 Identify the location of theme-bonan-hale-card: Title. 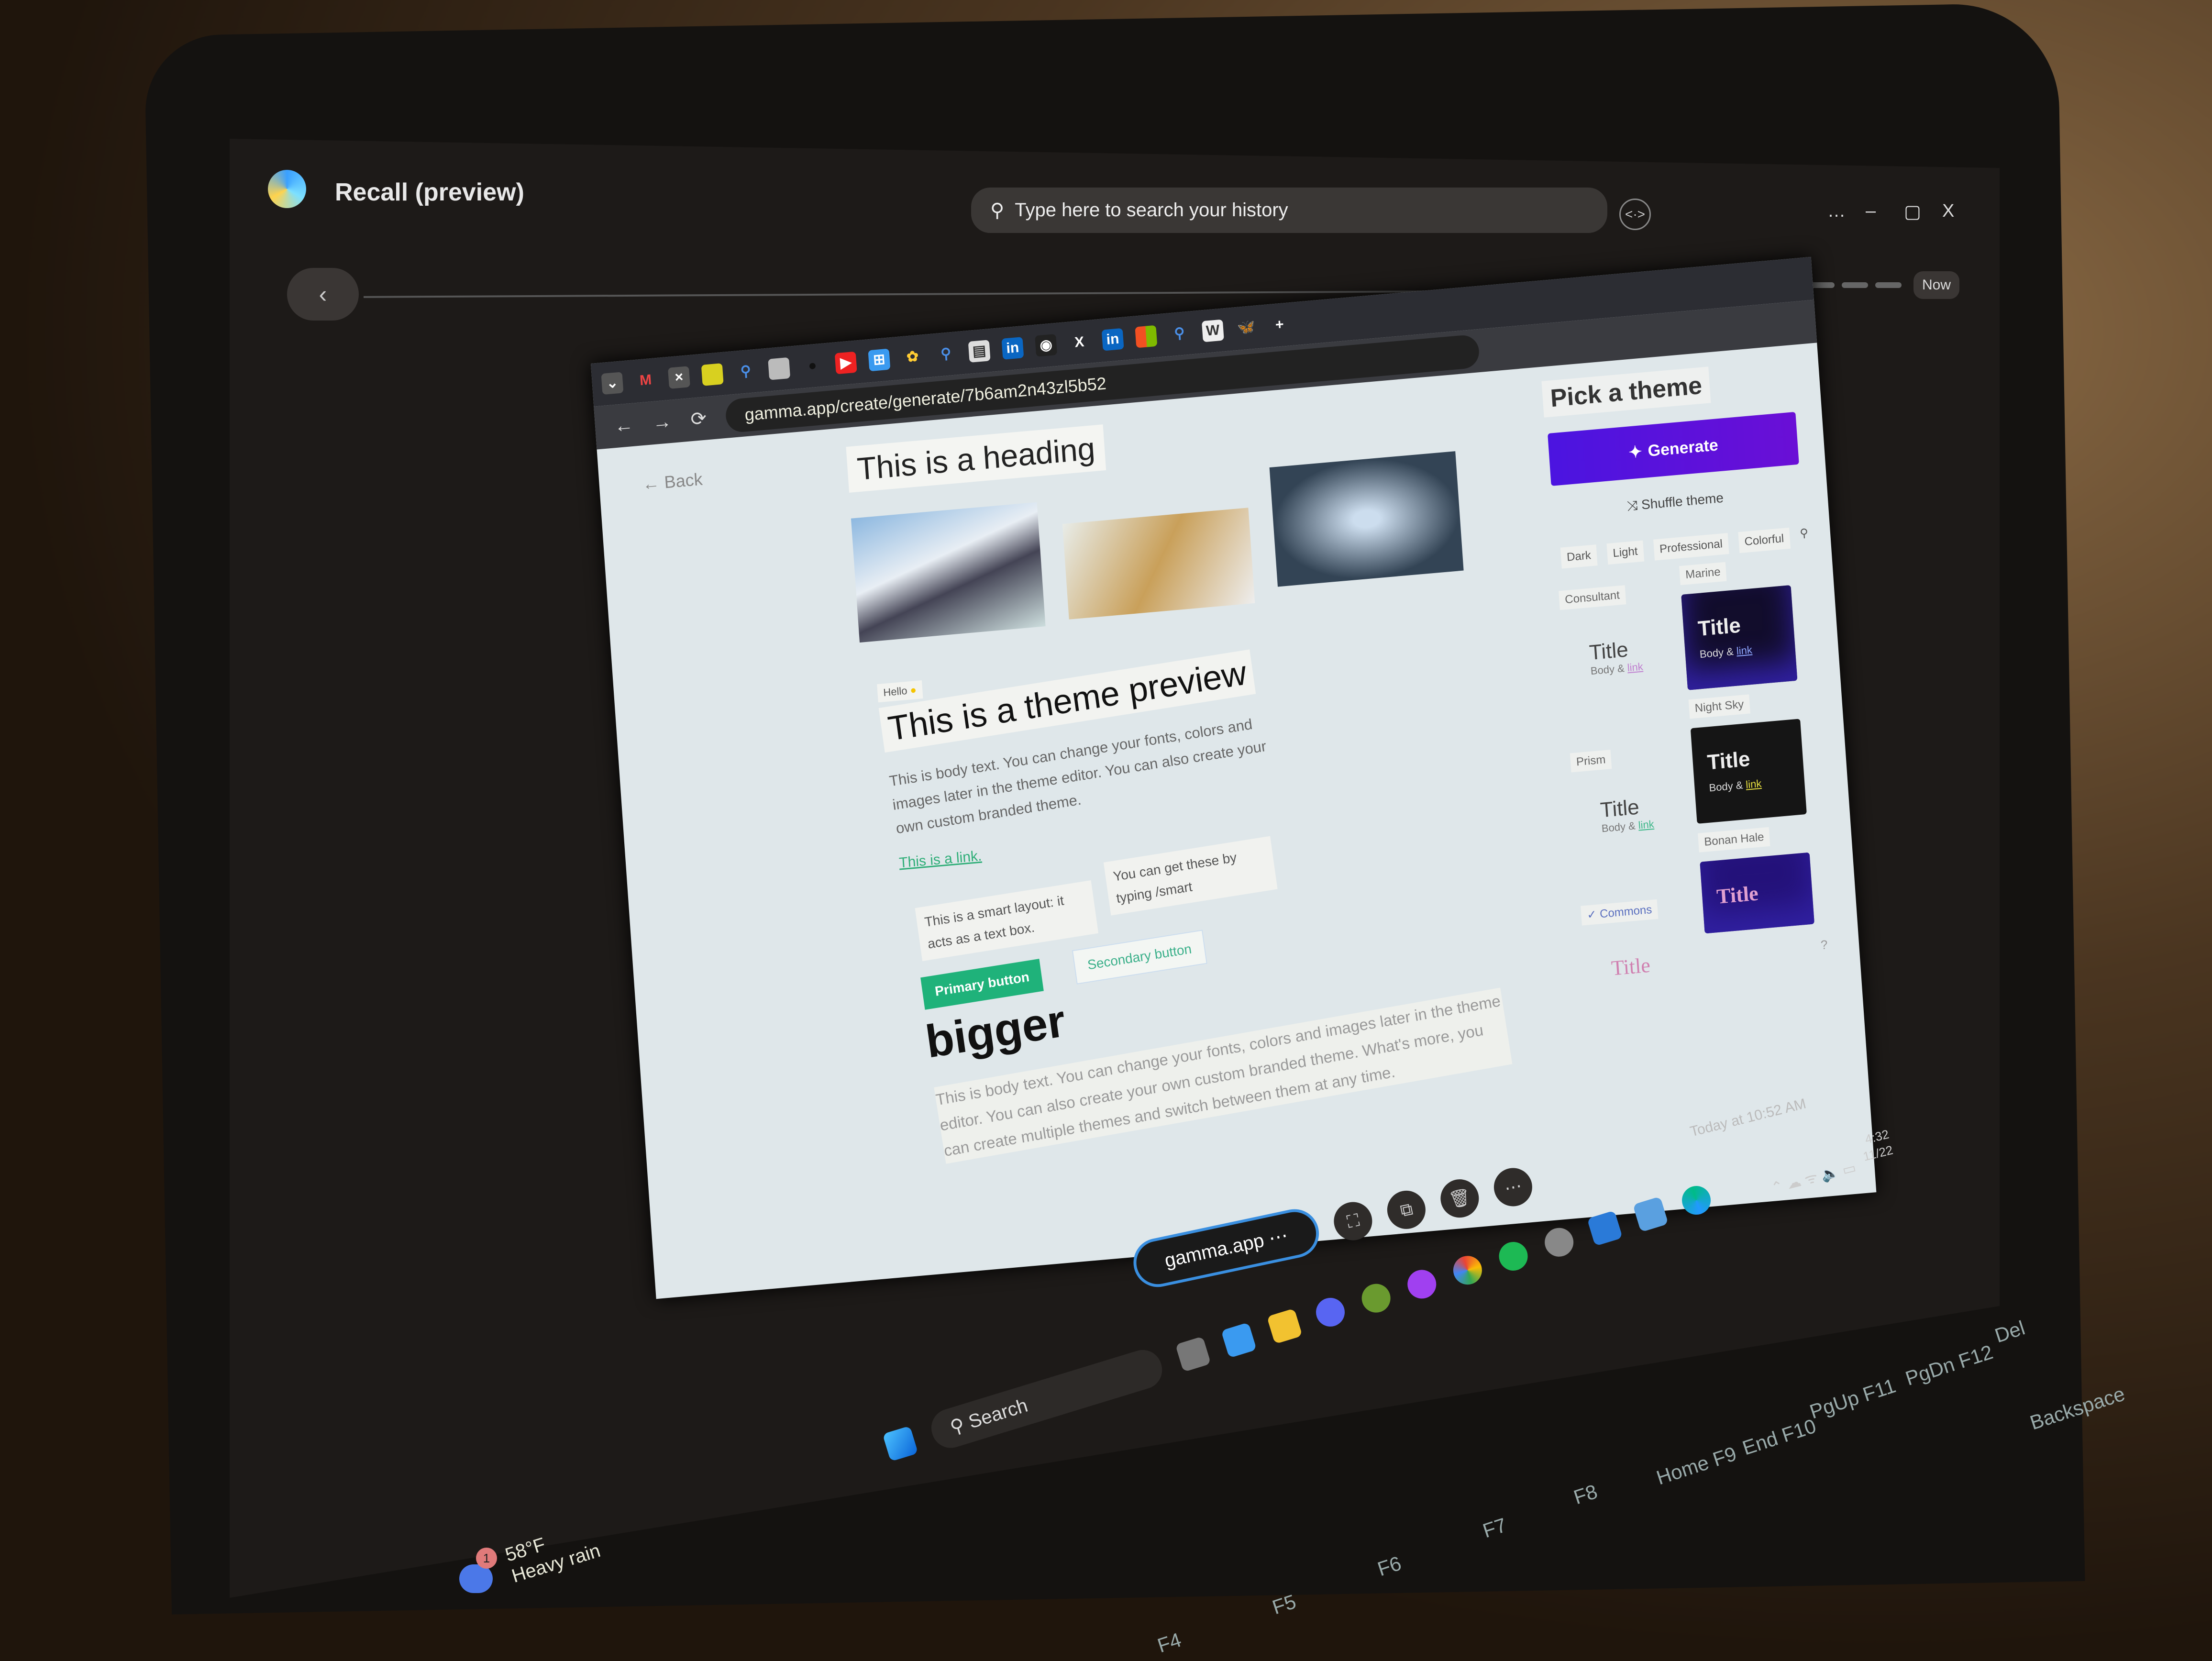
(1757, 893).